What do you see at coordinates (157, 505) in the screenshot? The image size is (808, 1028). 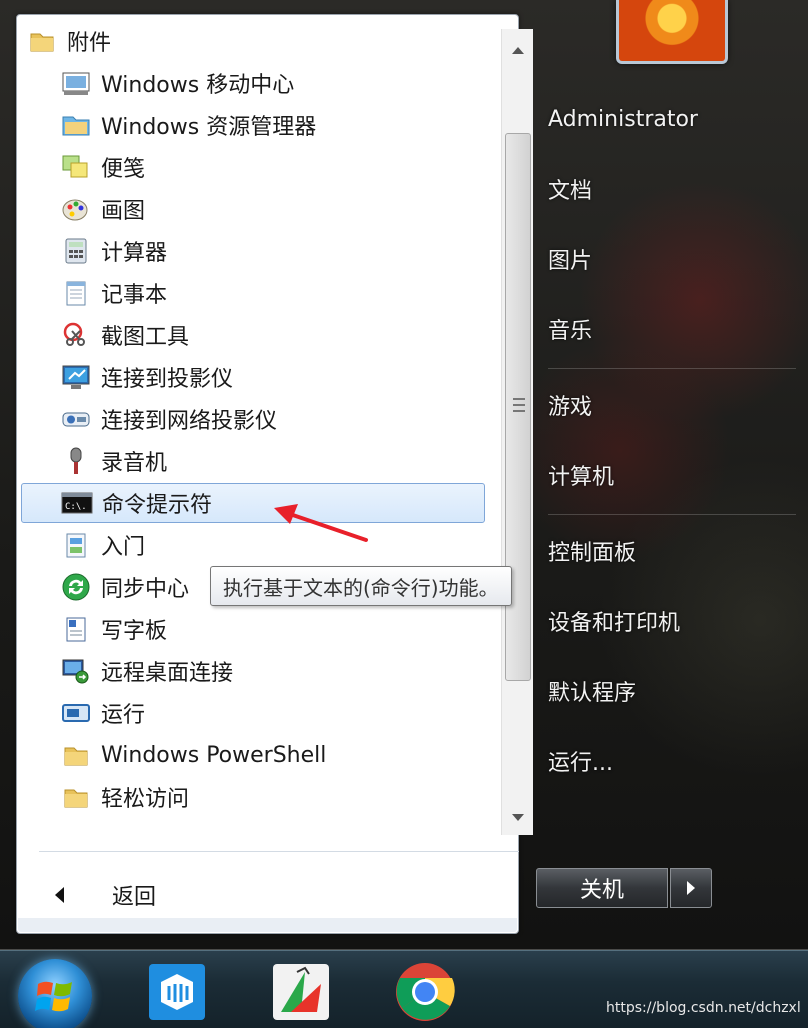 I see `list-item-label: 命令提示符` at bounding box center [157, 505].